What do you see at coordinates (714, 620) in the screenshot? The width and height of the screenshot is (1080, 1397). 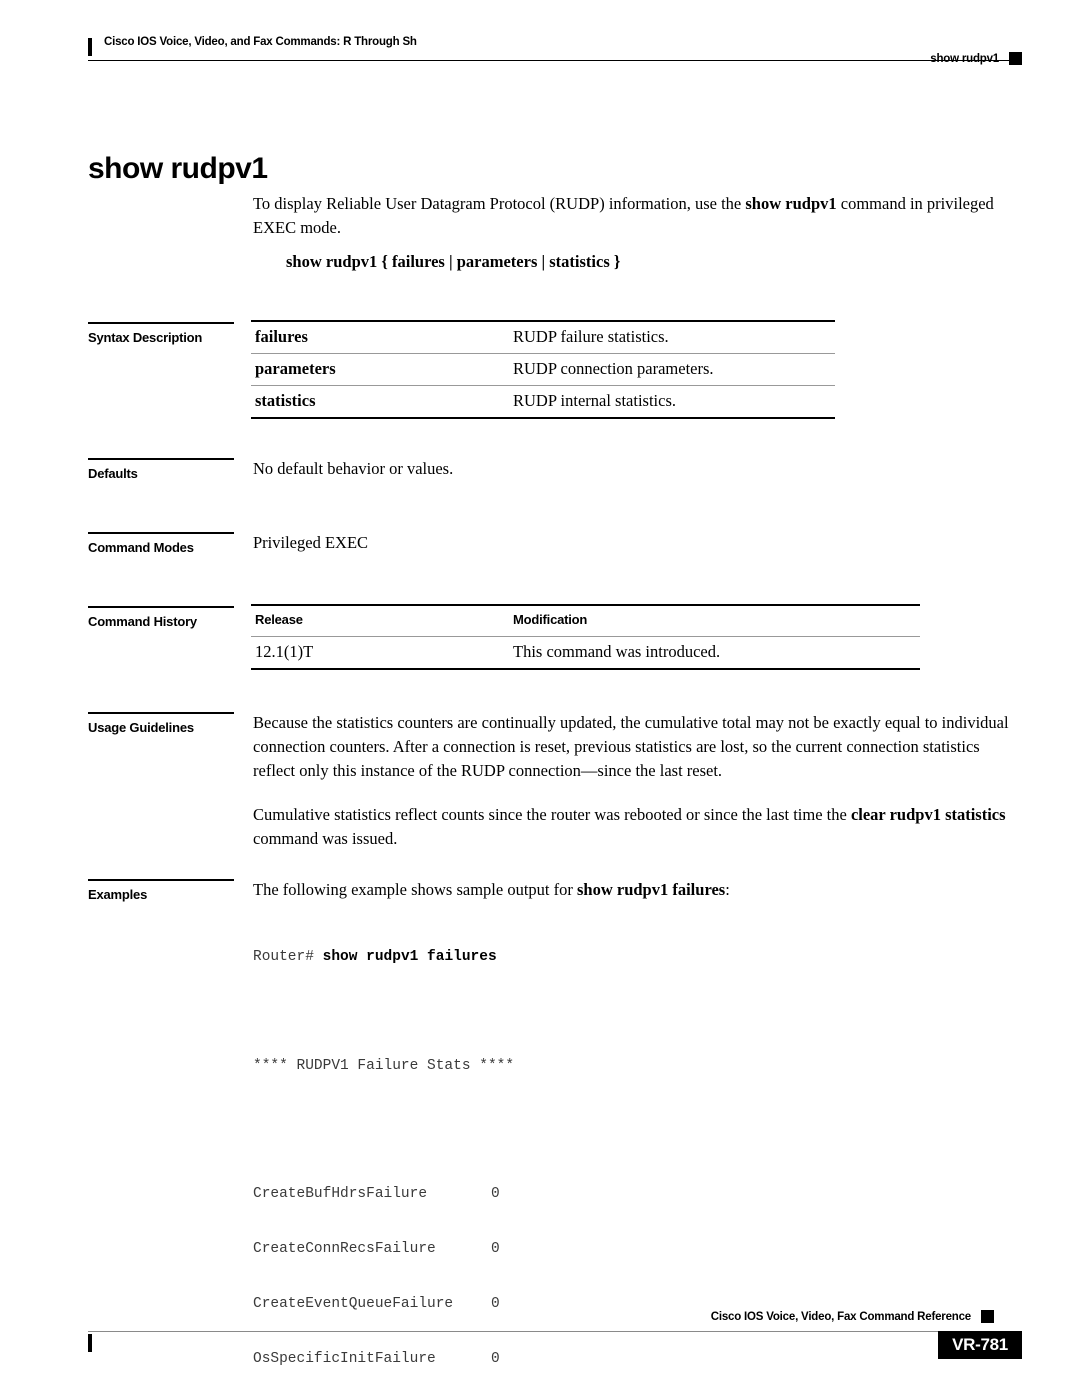 I see `column-header-modification: Modification` at bounding box center [714, 620].